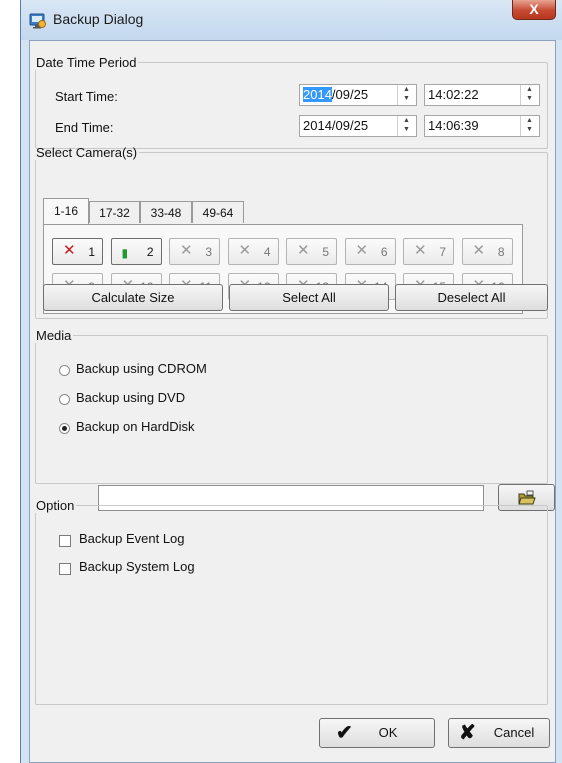  What do you see at coordinates (64, 370) in the screenshot?
I see `radio-backup-cdrom` at bounding box center [64, 370].